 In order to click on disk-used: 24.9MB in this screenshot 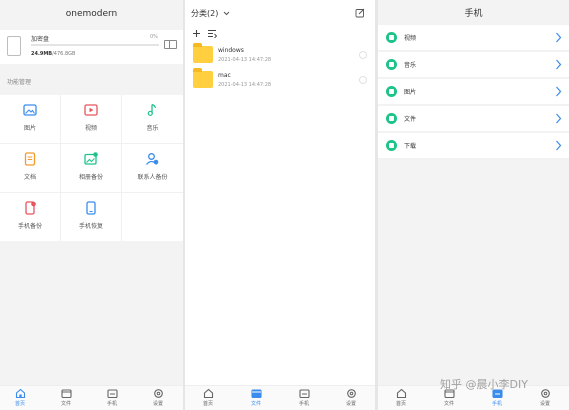, I will do `click(42, 54)`.